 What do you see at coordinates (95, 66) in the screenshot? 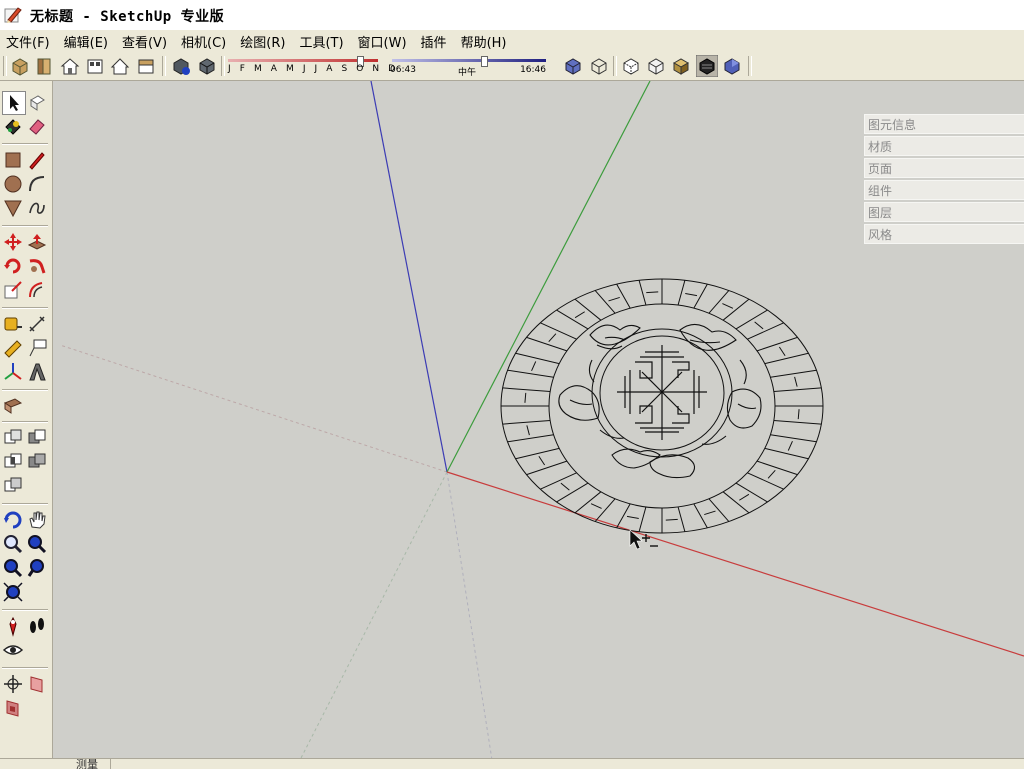
I see `right-view-icon` at bounding box center [95, 66].